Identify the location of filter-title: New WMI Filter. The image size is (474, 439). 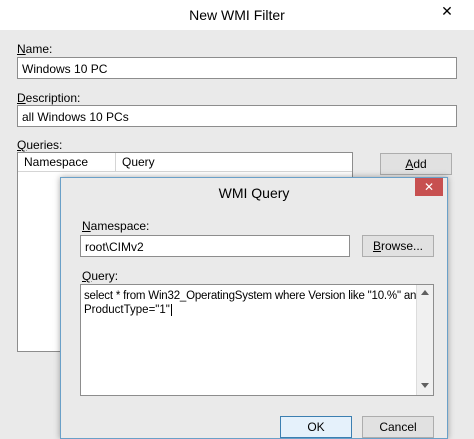
(237, 15).